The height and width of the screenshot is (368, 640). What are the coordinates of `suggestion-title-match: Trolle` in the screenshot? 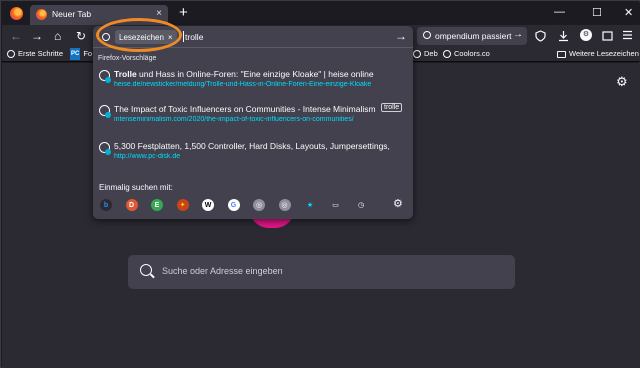 It's located at (125, 74).